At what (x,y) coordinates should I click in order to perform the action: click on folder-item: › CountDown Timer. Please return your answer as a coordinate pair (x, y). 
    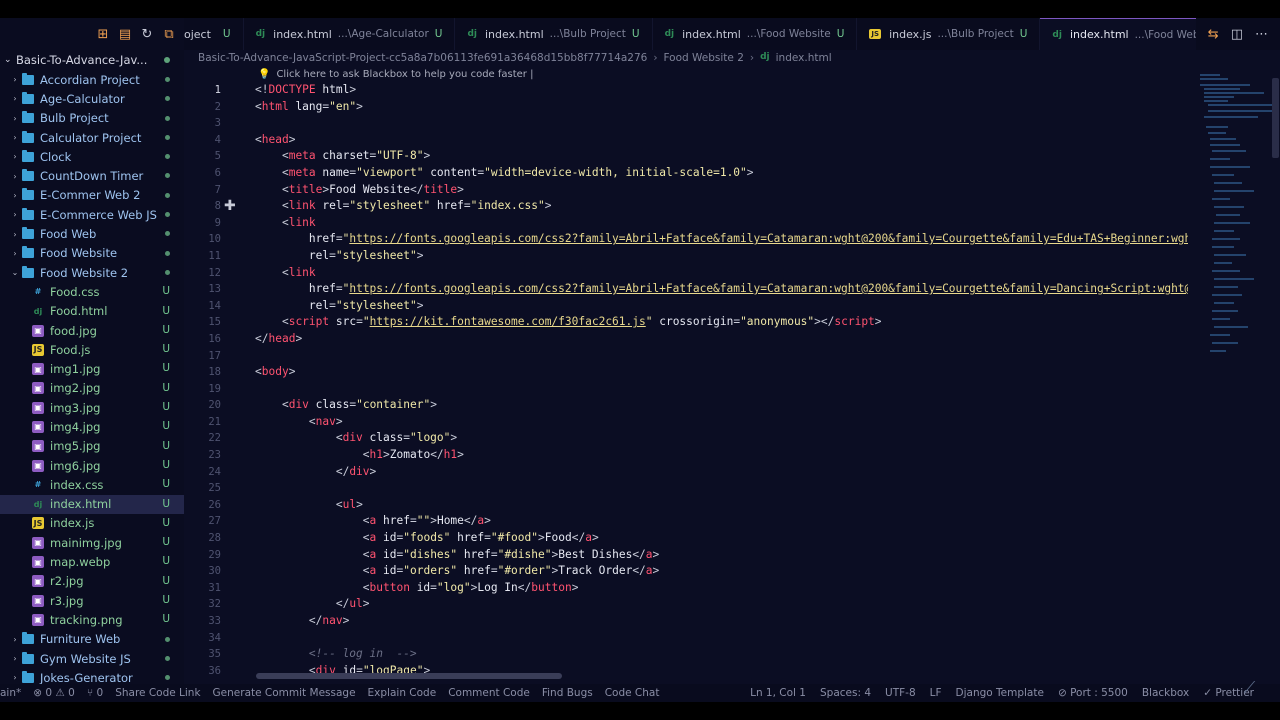
    Looking at the image, I should click on (92, 175).